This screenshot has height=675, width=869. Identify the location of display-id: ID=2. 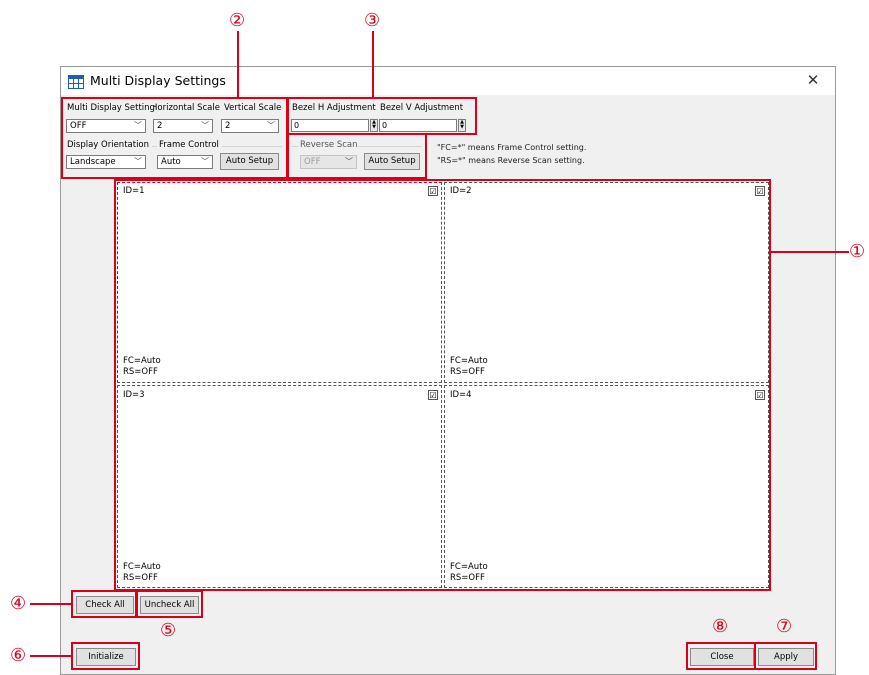
(461, 191).